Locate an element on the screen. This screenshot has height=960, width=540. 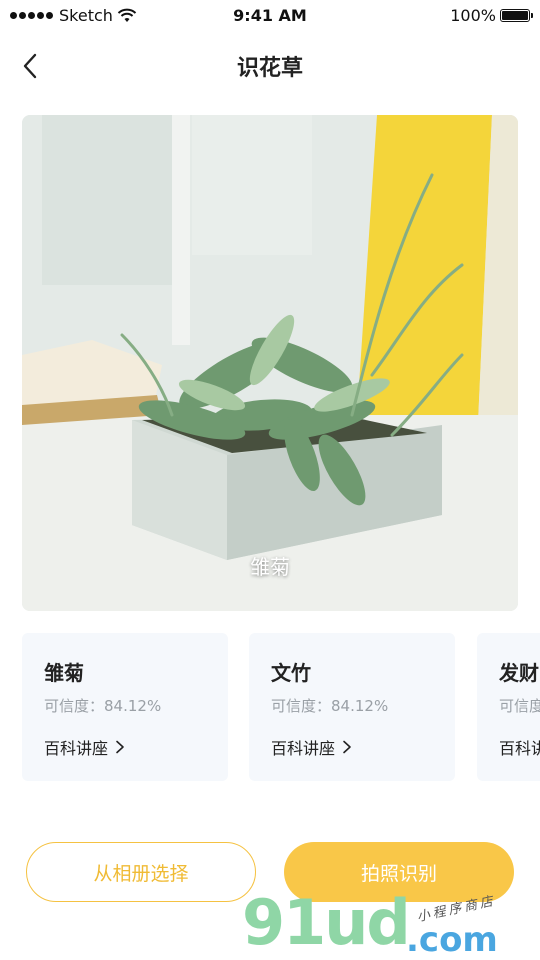
result-card: 发财 可信度 百科讲 is located at coordinates (508, 707).